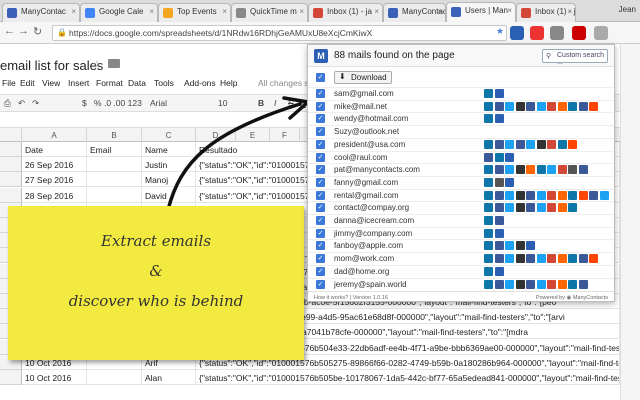  What do you see at coordinates (114, 135) in the screenshot?
I see `column-header: B` at bounding box center [114, 135].